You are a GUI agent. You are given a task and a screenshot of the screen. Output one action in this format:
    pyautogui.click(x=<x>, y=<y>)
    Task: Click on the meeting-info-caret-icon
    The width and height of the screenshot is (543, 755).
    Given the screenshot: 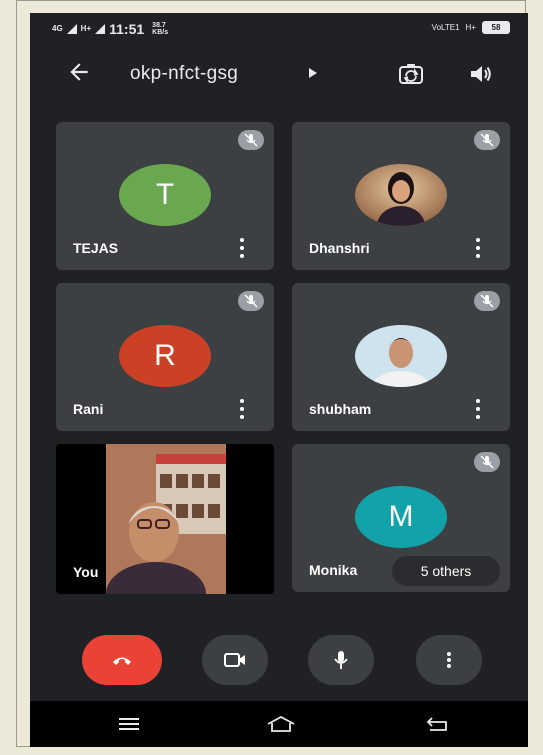 What is the action you would take?
    pyautogui.click(x=313, y=74)
    